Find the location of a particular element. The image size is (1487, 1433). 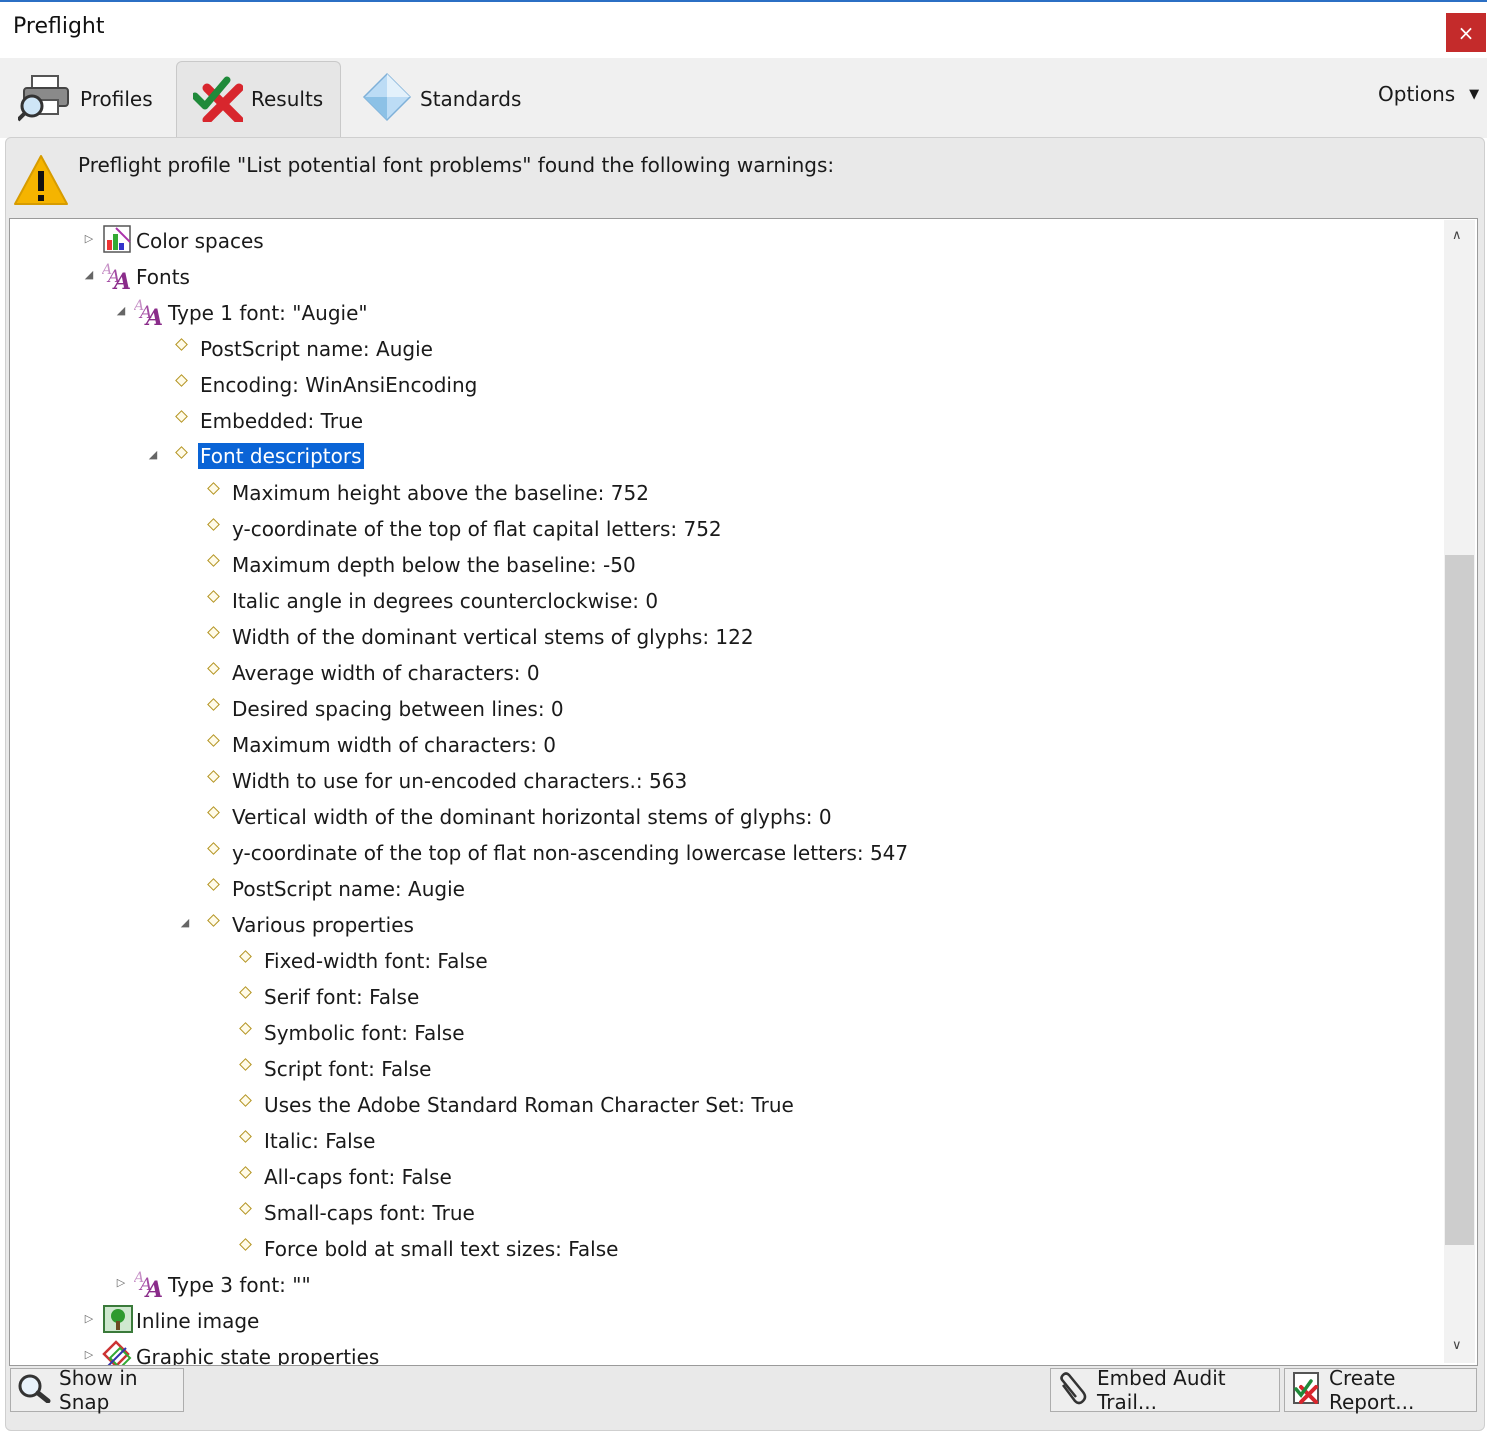

tree-item: ◢ Various properties is located at coordinates (725, 925).